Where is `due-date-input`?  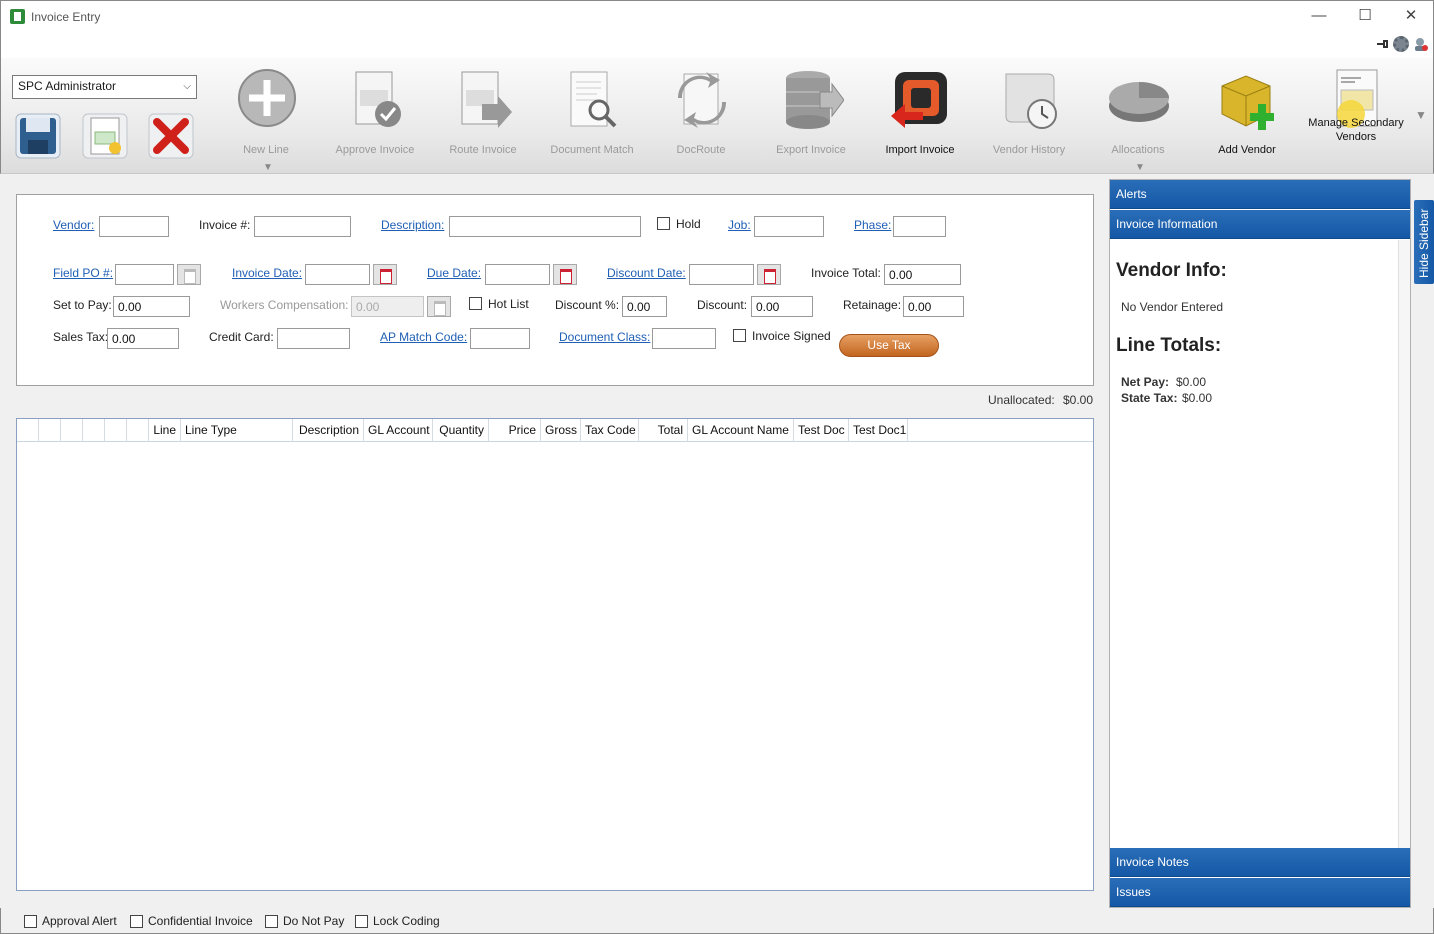
due-date-input is located at coordinates (517, 274).